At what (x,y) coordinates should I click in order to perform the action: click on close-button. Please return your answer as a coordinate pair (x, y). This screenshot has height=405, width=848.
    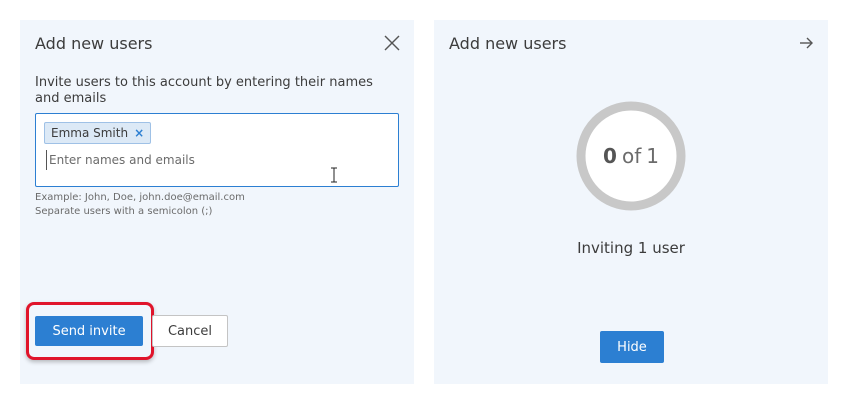
    Looking at the image, I should click on (392, 43).